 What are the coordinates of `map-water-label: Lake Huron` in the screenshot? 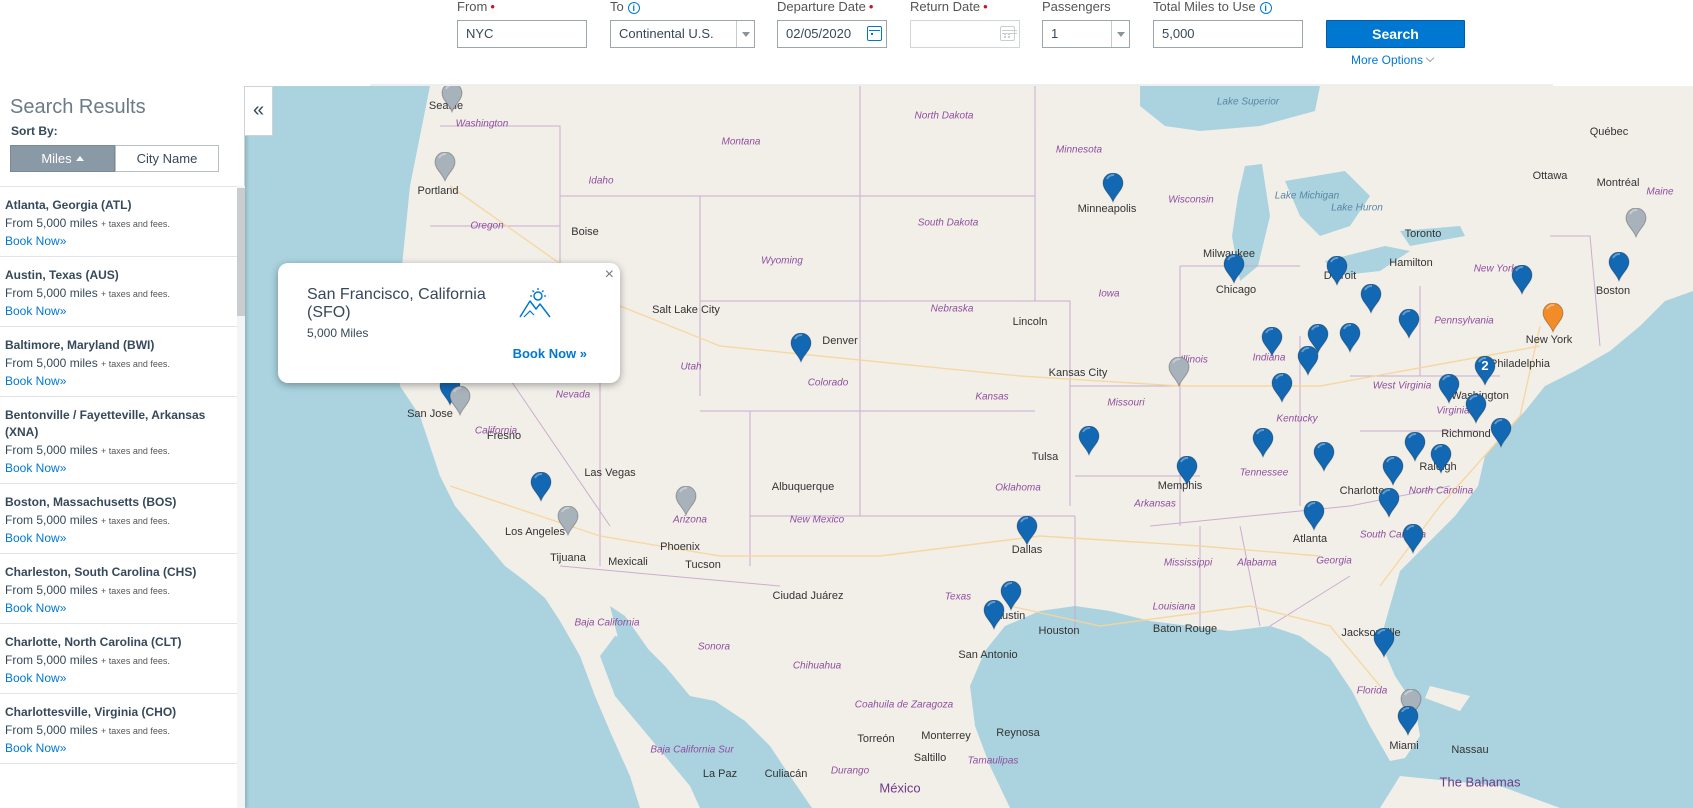 It's located at (1357, 208).